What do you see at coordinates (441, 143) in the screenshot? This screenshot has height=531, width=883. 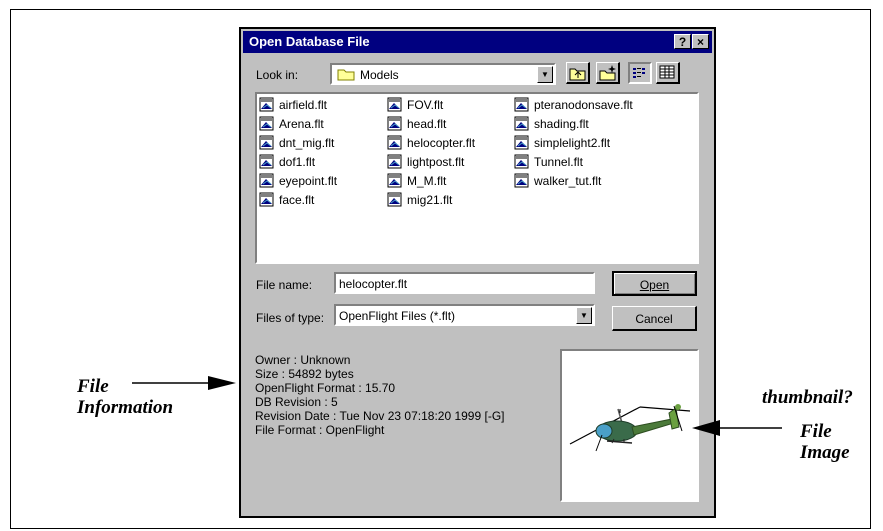 I see `file-list-item-label: helocopter.flt` at bounding box center [441, 143].